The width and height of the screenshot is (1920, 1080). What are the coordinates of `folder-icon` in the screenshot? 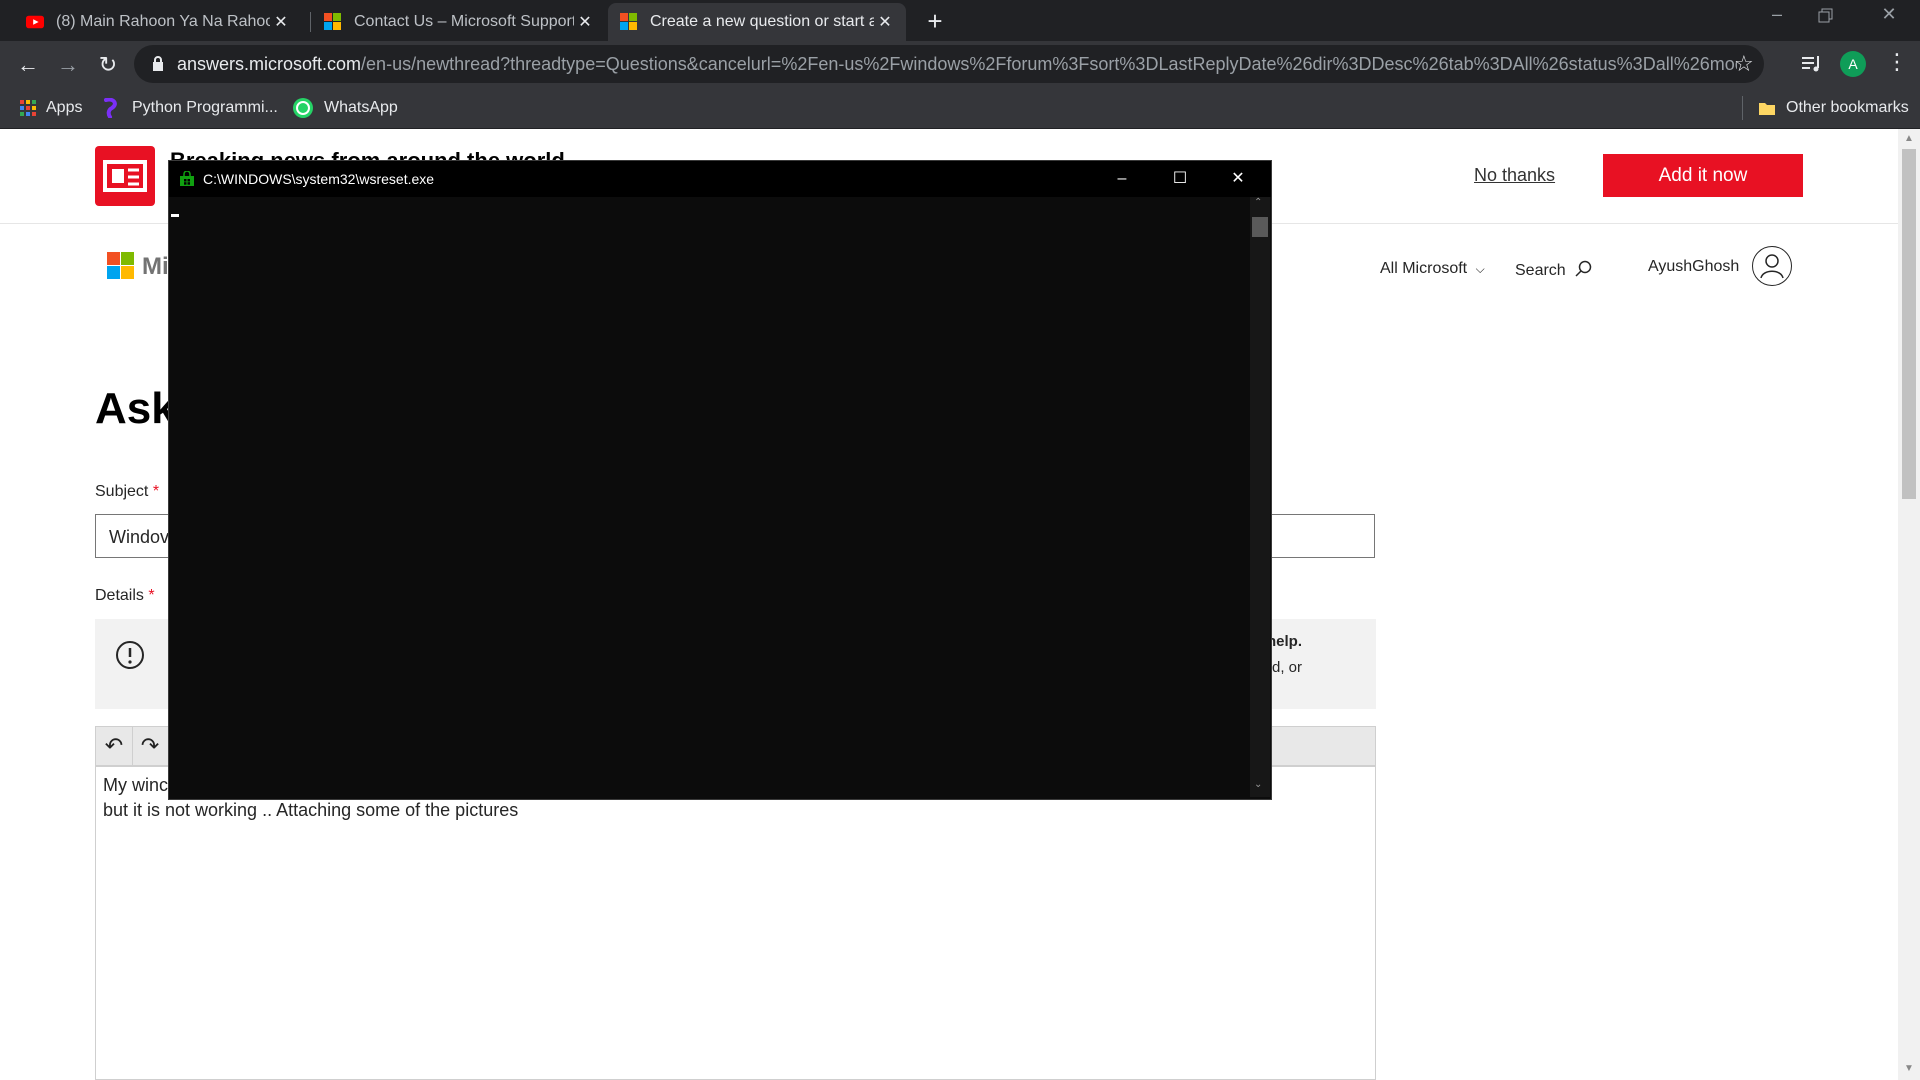 It's located at (1767, 109).